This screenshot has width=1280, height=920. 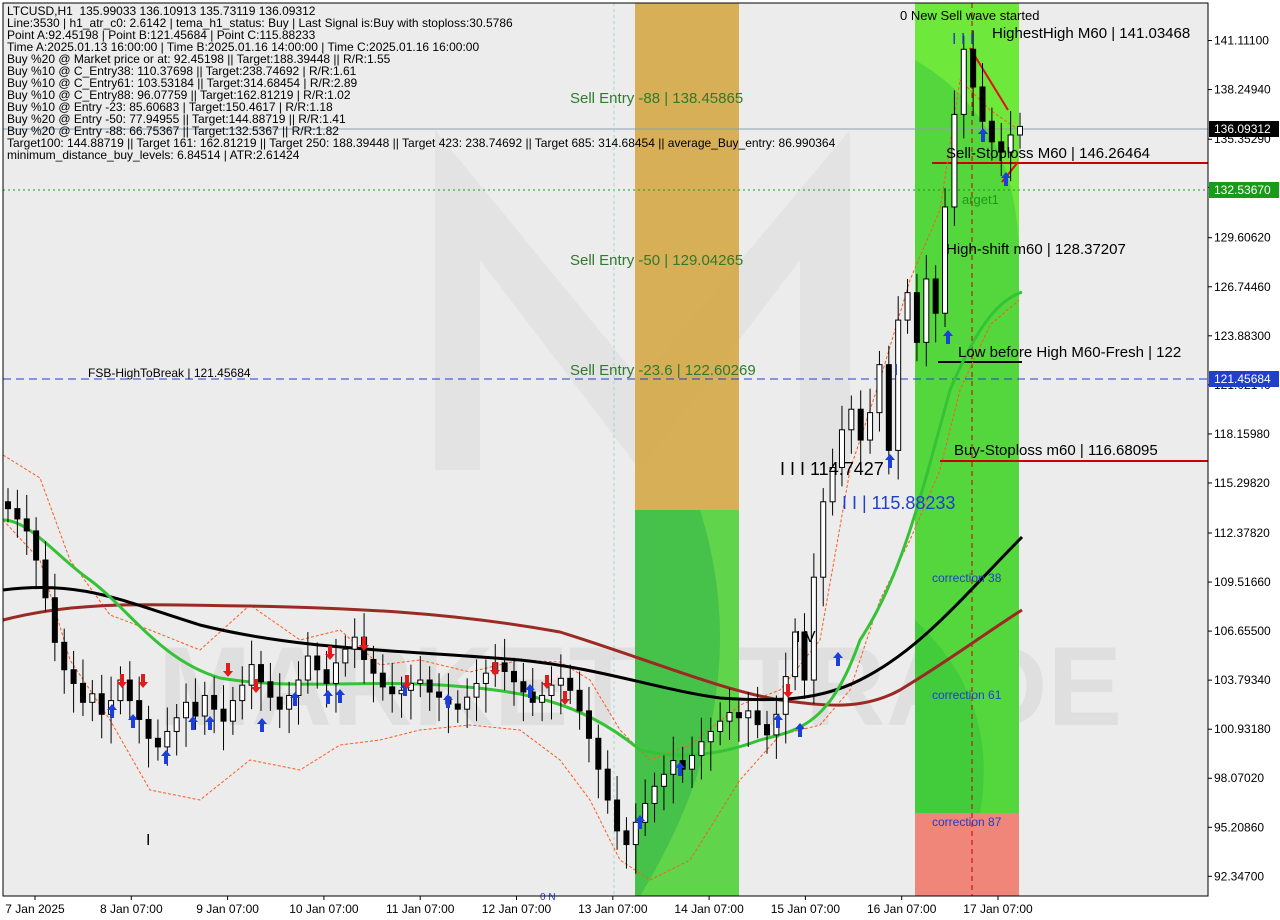 What do you see at coordinates (1242, 379) in the screenshot?
I see `blue-level-tag: 121.45684` at bounding box center [1242, 379].